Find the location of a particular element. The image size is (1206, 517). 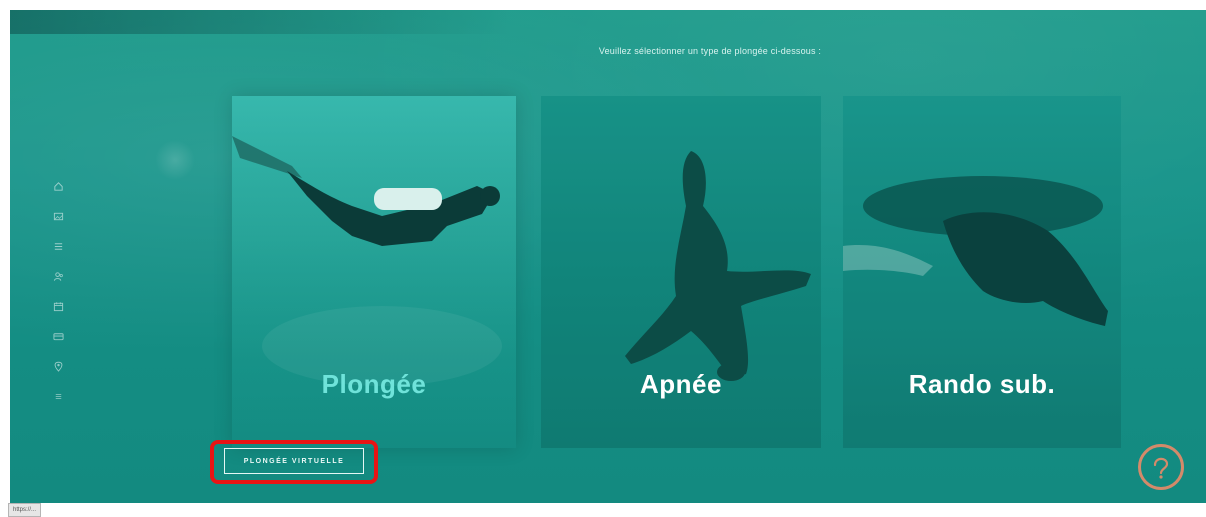

card-label-plongee: Plongée is located at coordinates (374, 384).